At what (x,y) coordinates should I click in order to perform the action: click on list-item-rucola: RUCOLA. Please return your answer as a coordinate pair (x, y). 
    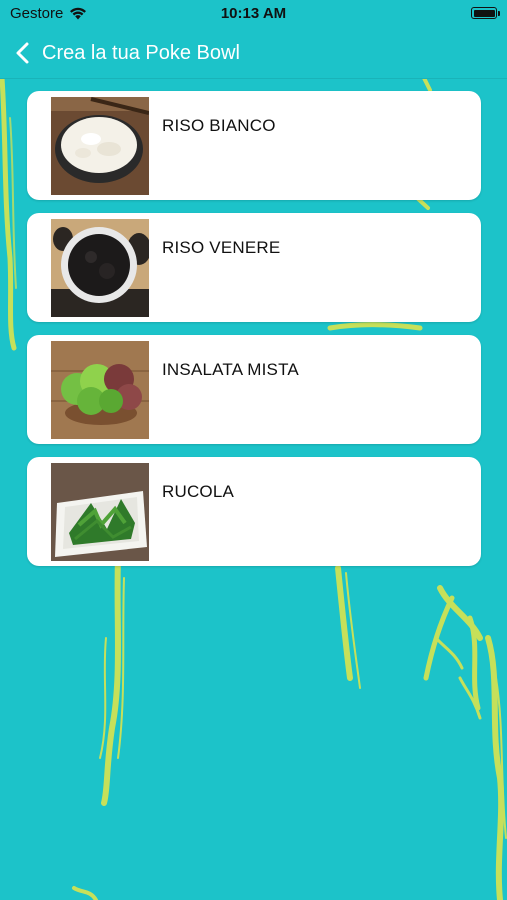
    Looking at the image, I should click on (254, 511).